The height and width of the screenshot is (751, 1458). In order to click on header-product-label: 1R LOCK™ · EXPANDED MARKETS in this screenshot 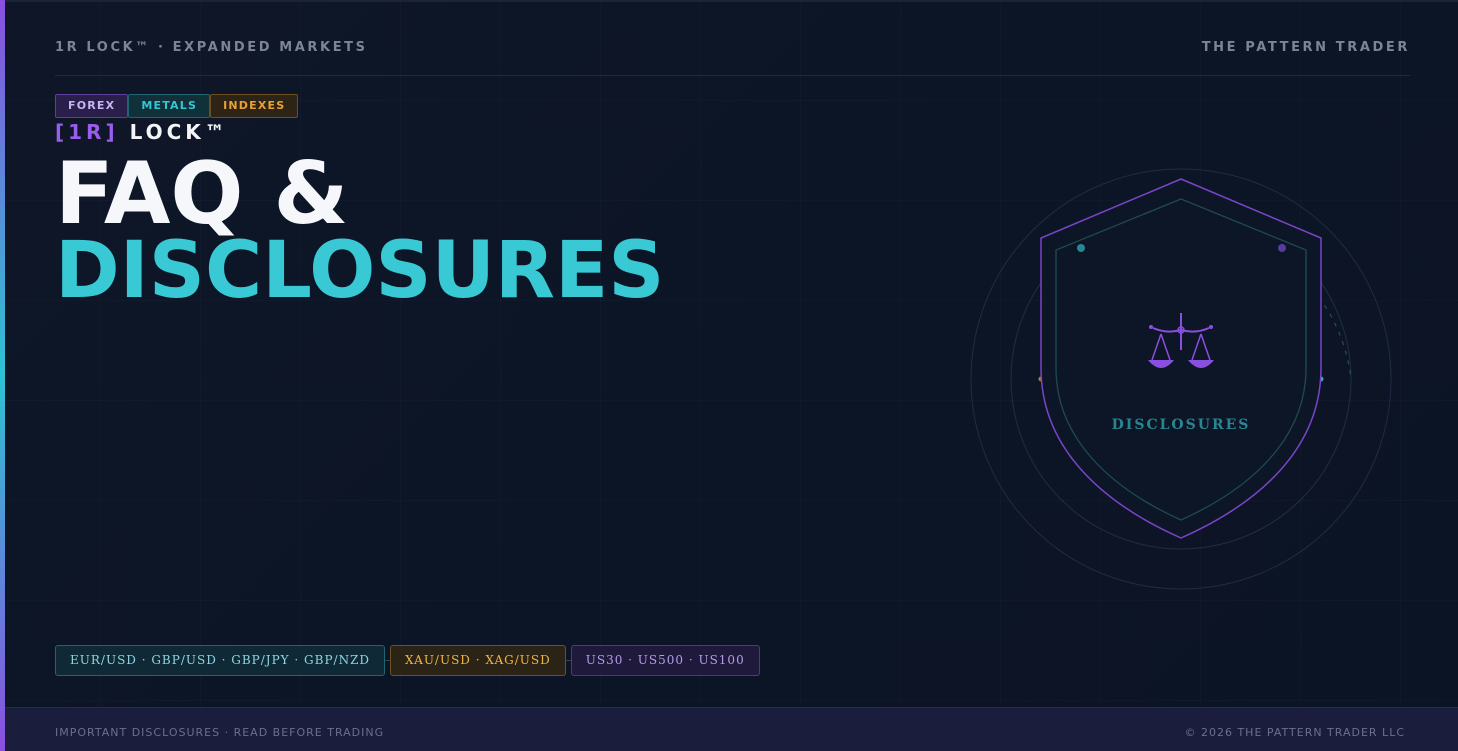, I will do `click(211, 47)`.